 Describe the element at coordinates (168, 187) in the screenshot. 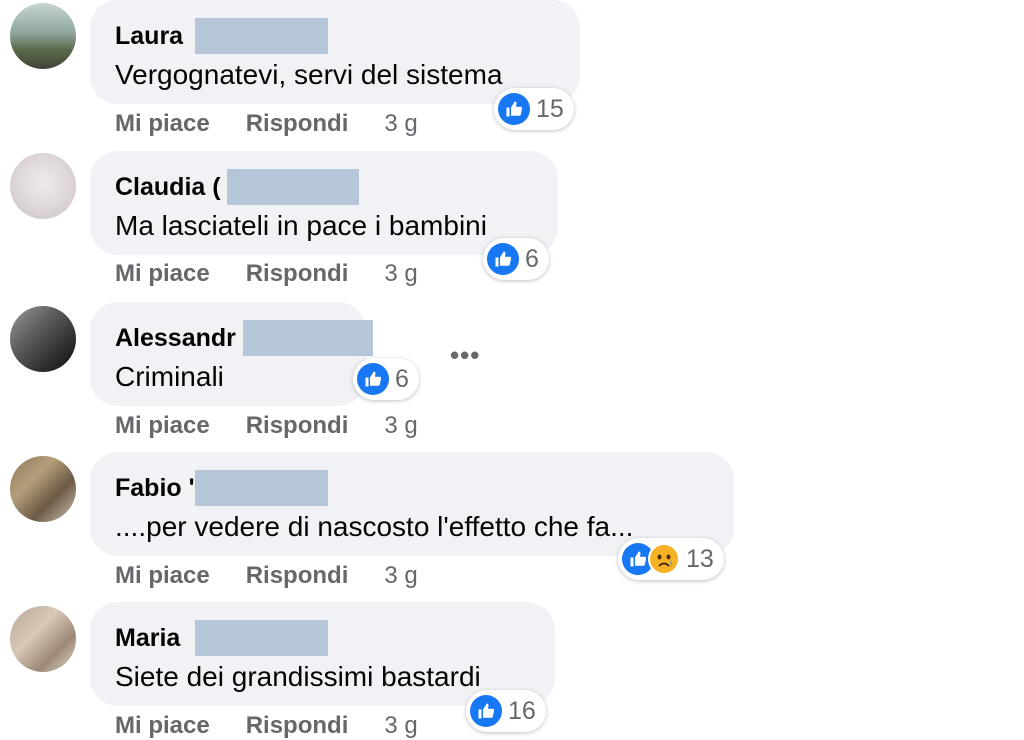

I see `author-name: Claudia (` at that location.